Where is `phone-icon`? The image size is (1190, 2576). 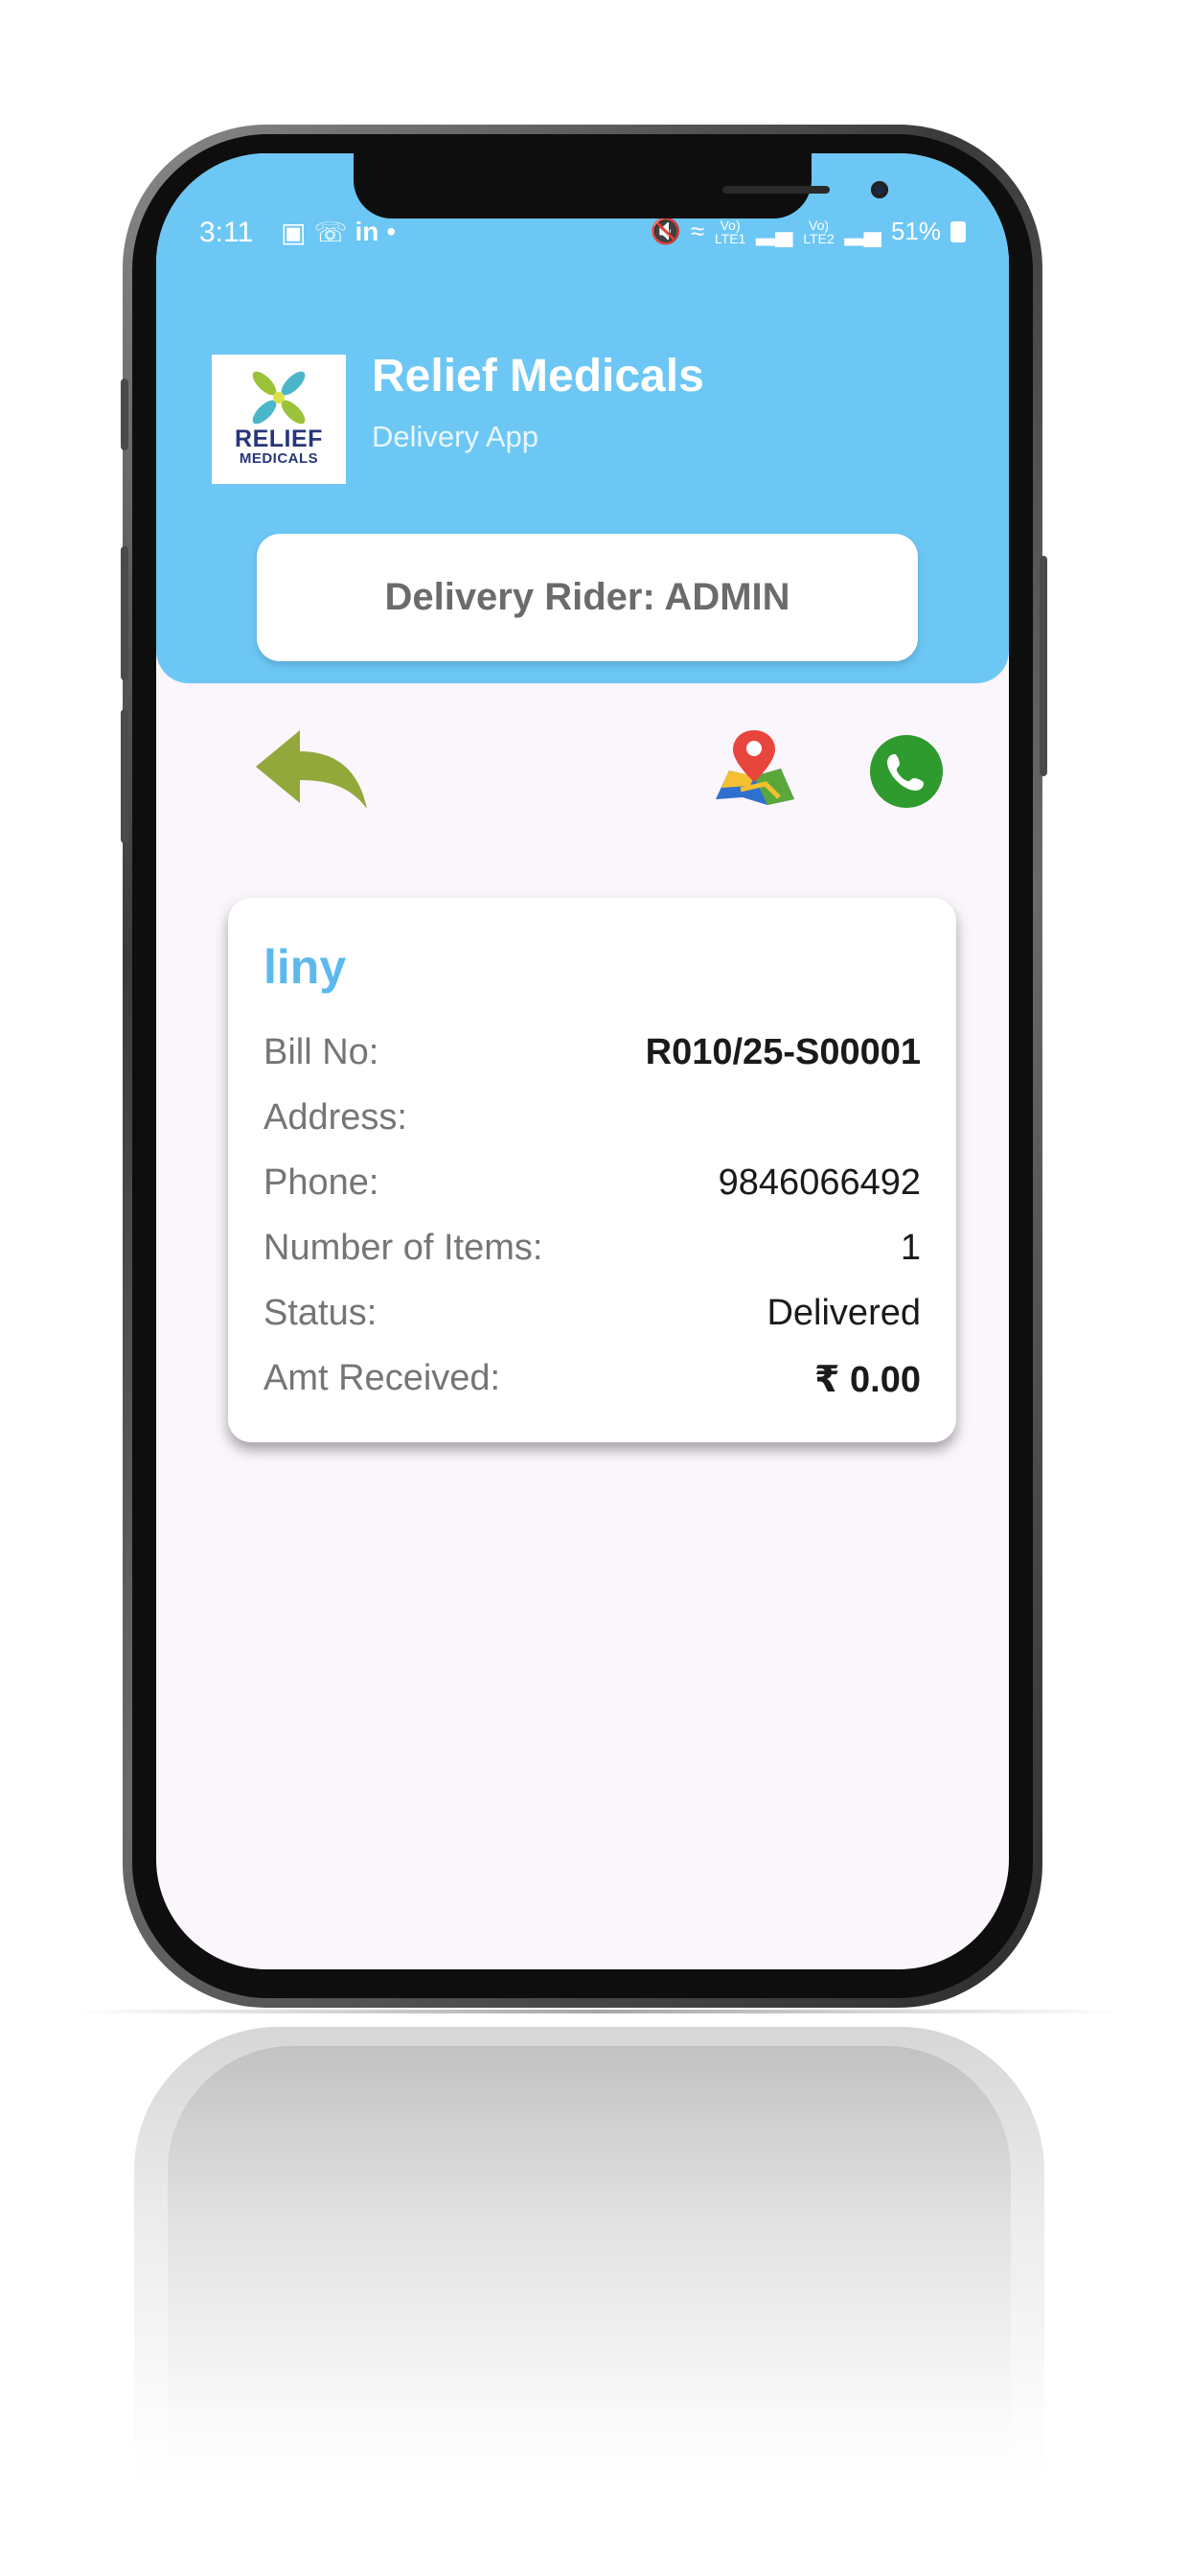 phone-icon is located at coordinates (905, 772).